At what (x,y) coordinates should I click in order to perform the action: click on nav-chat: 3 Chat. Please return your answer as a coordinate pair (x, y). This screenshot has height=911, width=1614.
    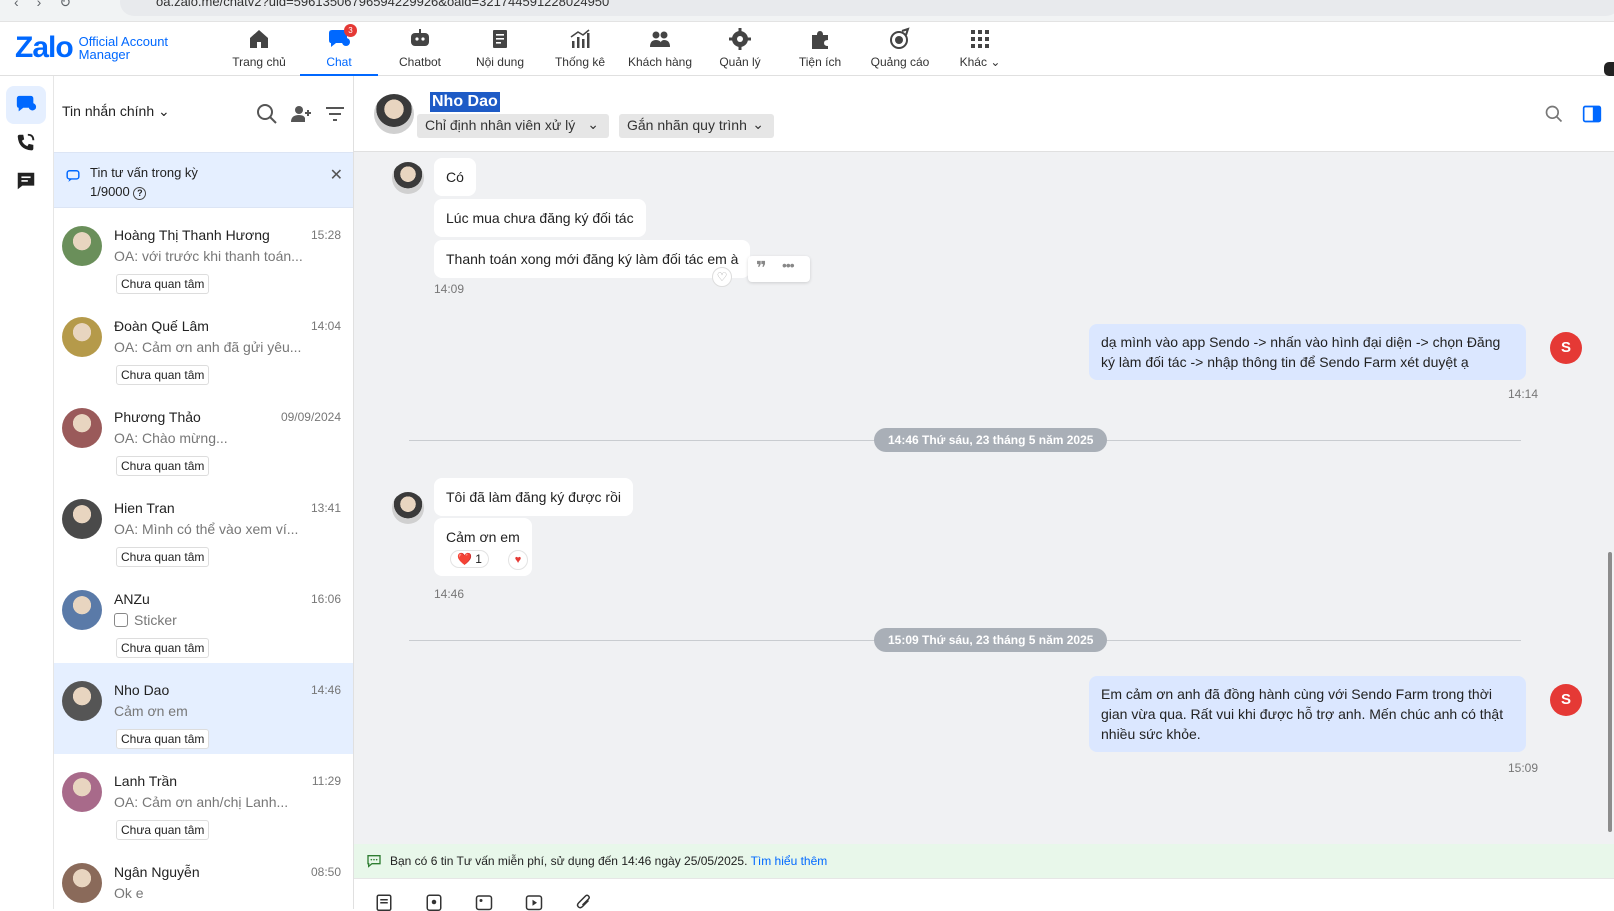
    Looking at the image, I should click on (339, 49).